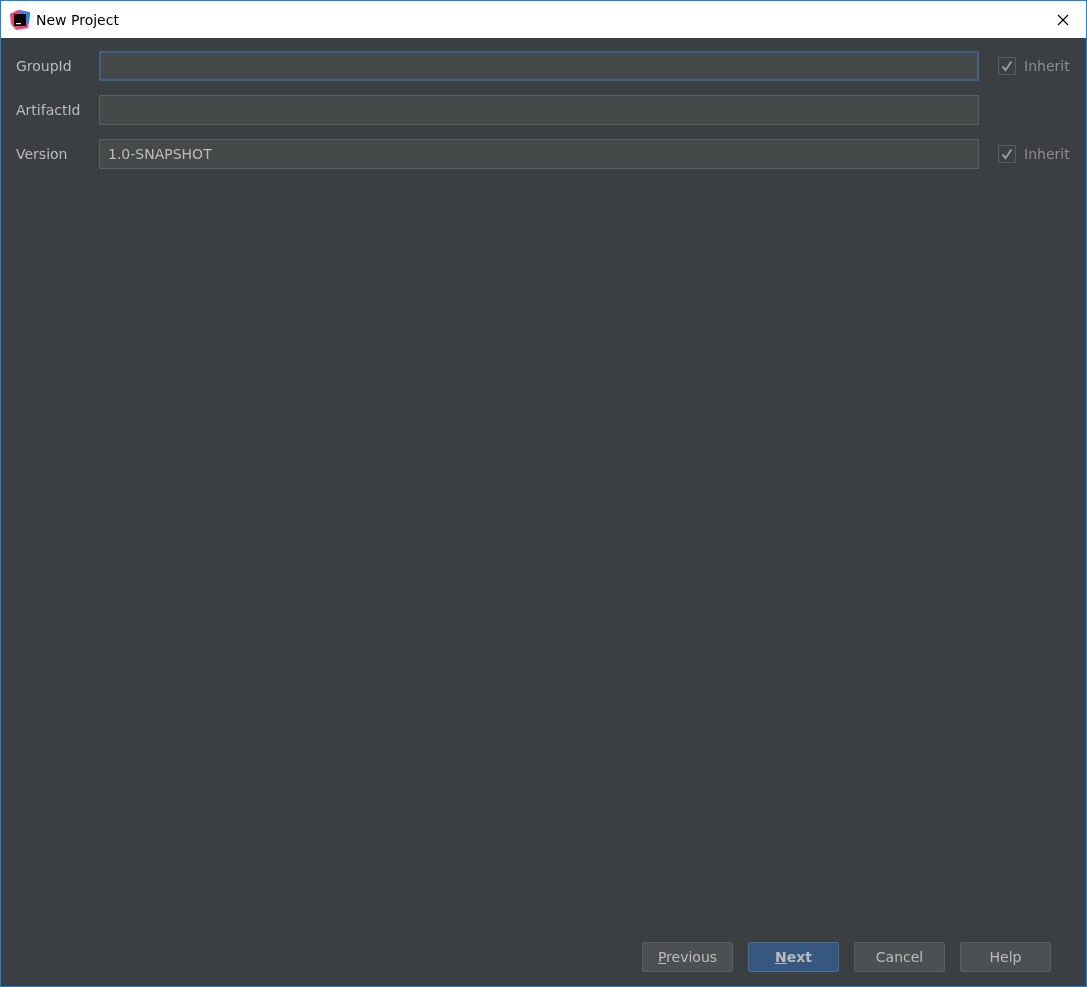 Image resolution: width=1087 pixels, height=987 pixels. Describe the element at coordinates (539, 154) in the screenshot. I see `text-field: 1.0-SNAPSHOT` at that location.